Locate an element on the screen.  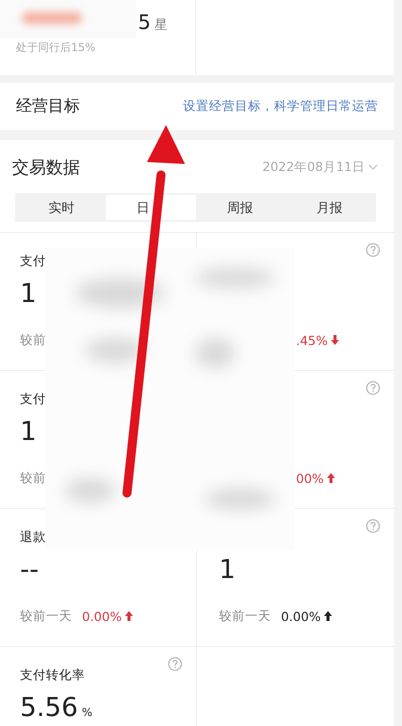
metric-label: 支付转化率 is located at coordinates (52, 674).